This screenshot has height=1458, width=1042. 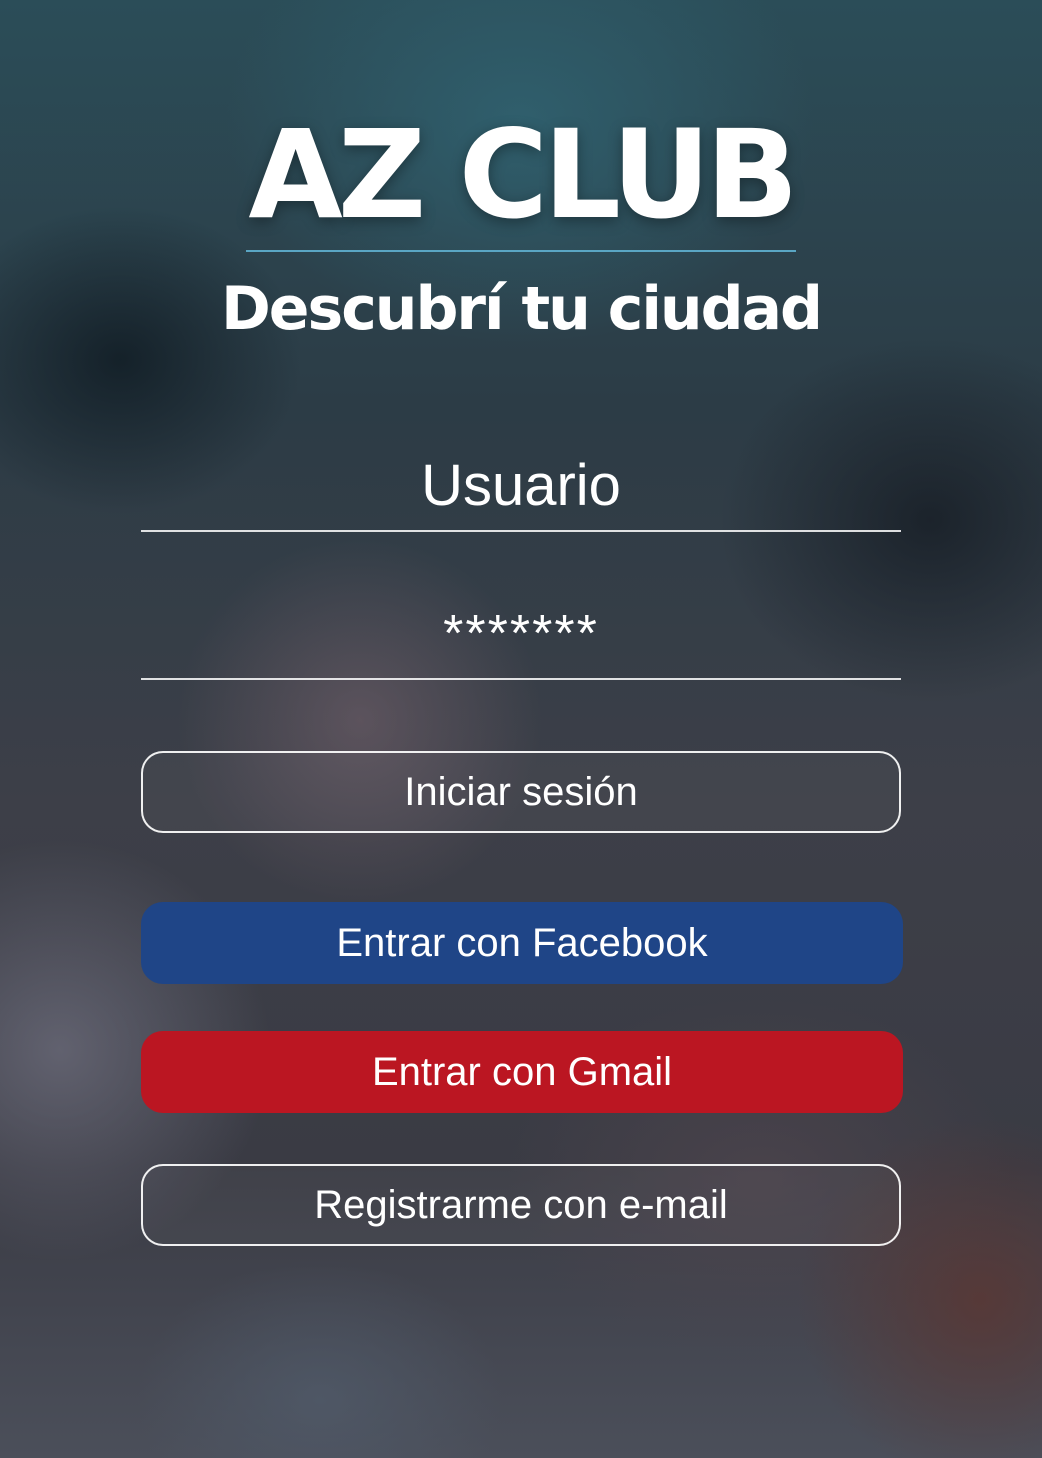 I want to click on gmail-login-button: Entrar con Gmail, so click(x=522, y=1072).